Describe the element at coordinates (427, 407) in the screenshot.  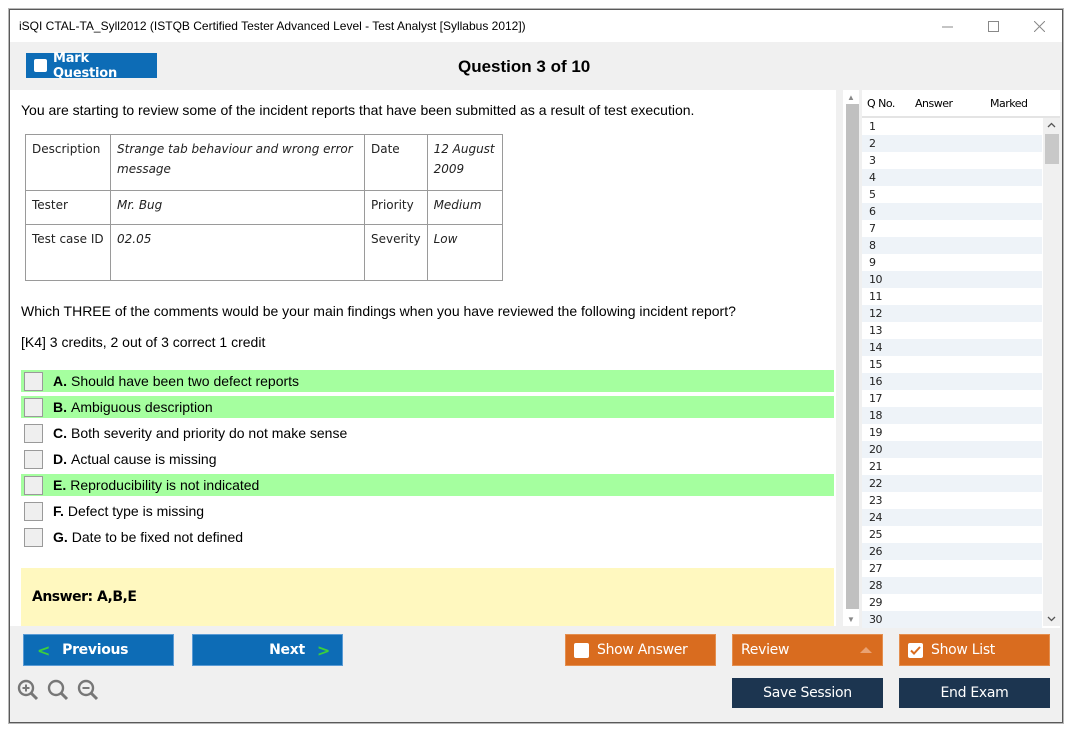
I see `option-b: B. Ambiguous description` at that location.